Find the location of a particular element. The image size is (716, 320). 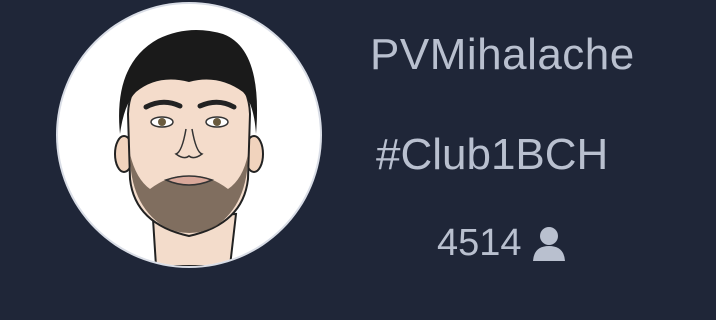

profile-username: PVMihalache is located at coordinates (502, 55).